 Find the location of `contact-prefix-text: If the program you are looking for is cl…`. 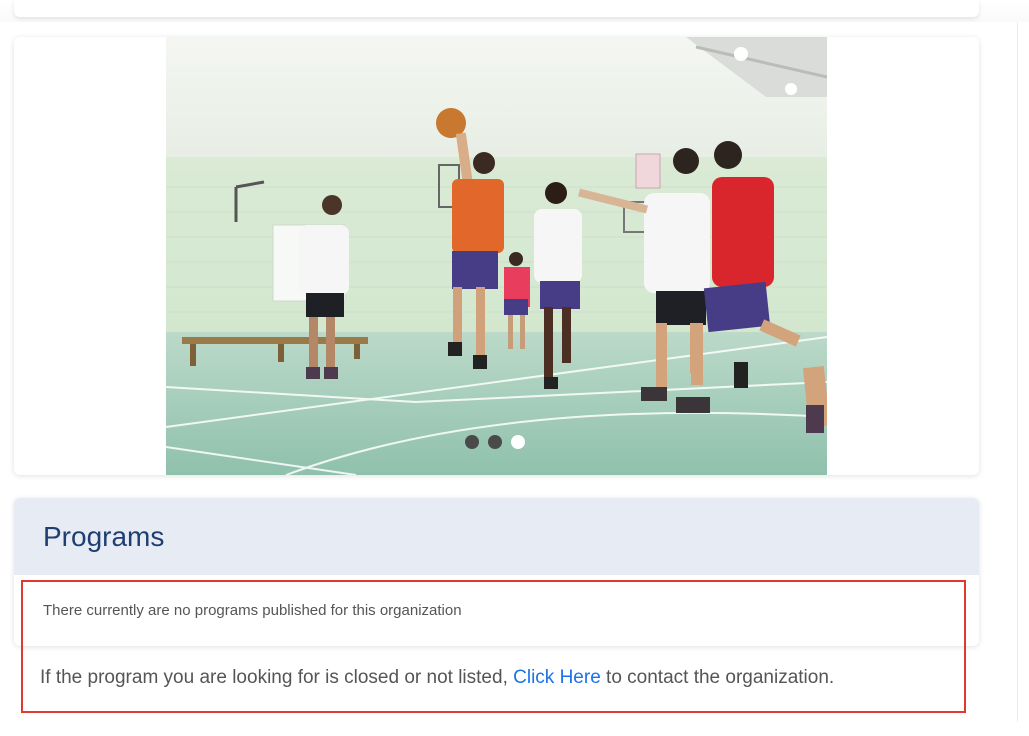

contact-prefix-text: If the program you are looking for is cl… is located at coordinates (277, 677).